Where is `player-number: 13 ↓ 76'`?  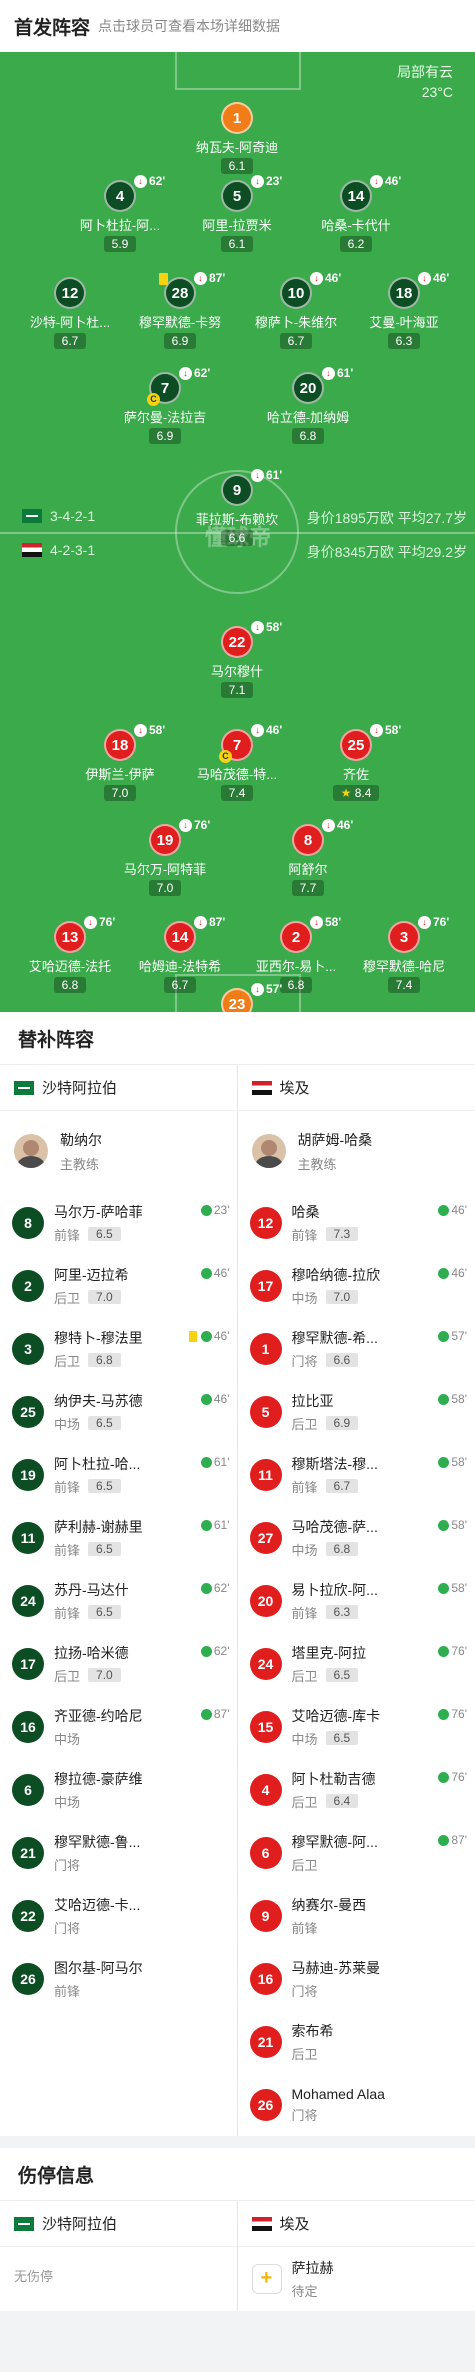 player-number: 13 ↓ 76' is located at coordinates (84, 934).